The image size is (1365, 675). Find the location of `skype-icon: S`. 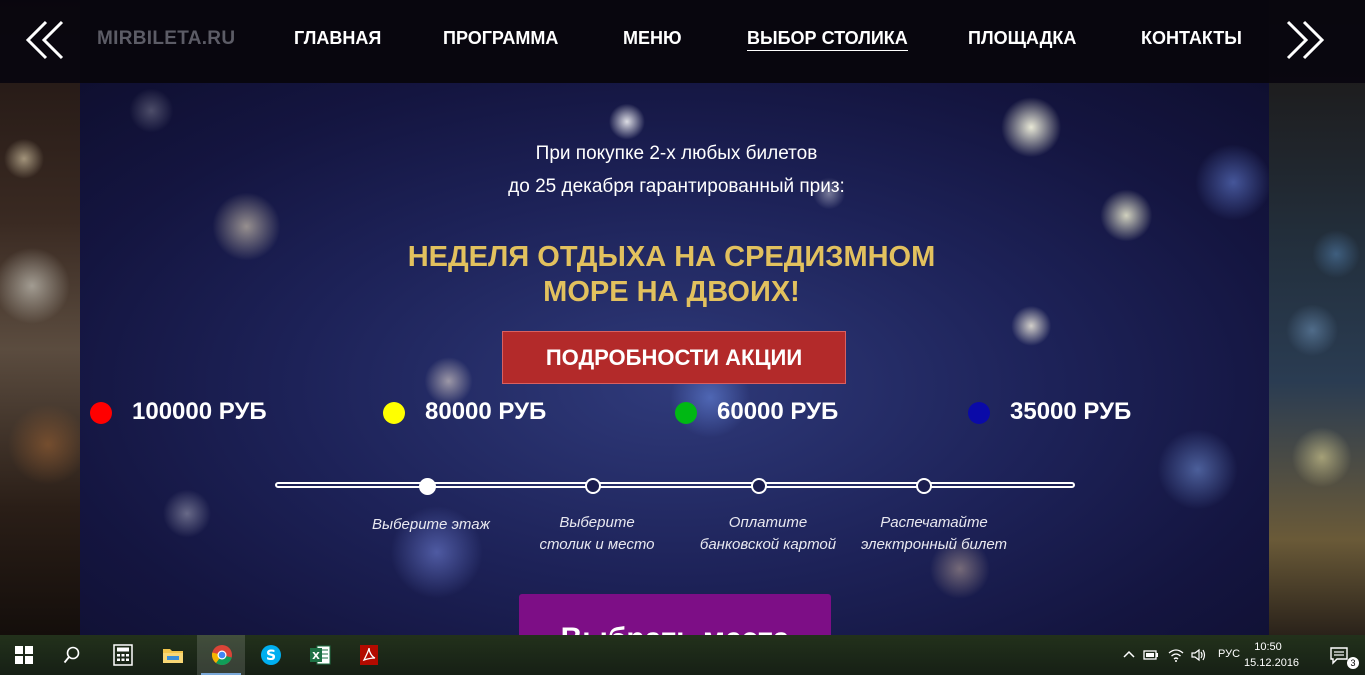

skype-icon: S is located at coordinates (270, 655).